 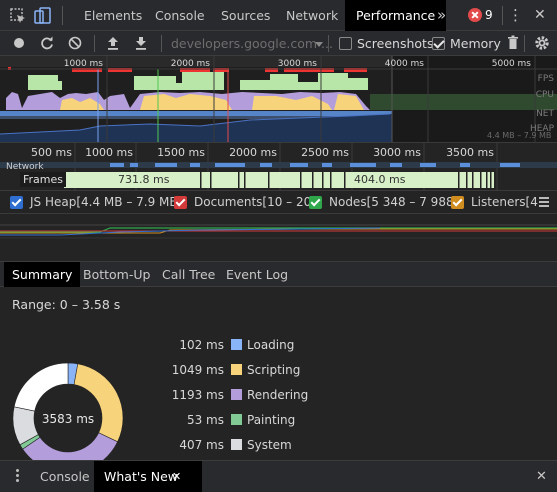 I want to click on counter-graphics, so click(x=278, y=231).